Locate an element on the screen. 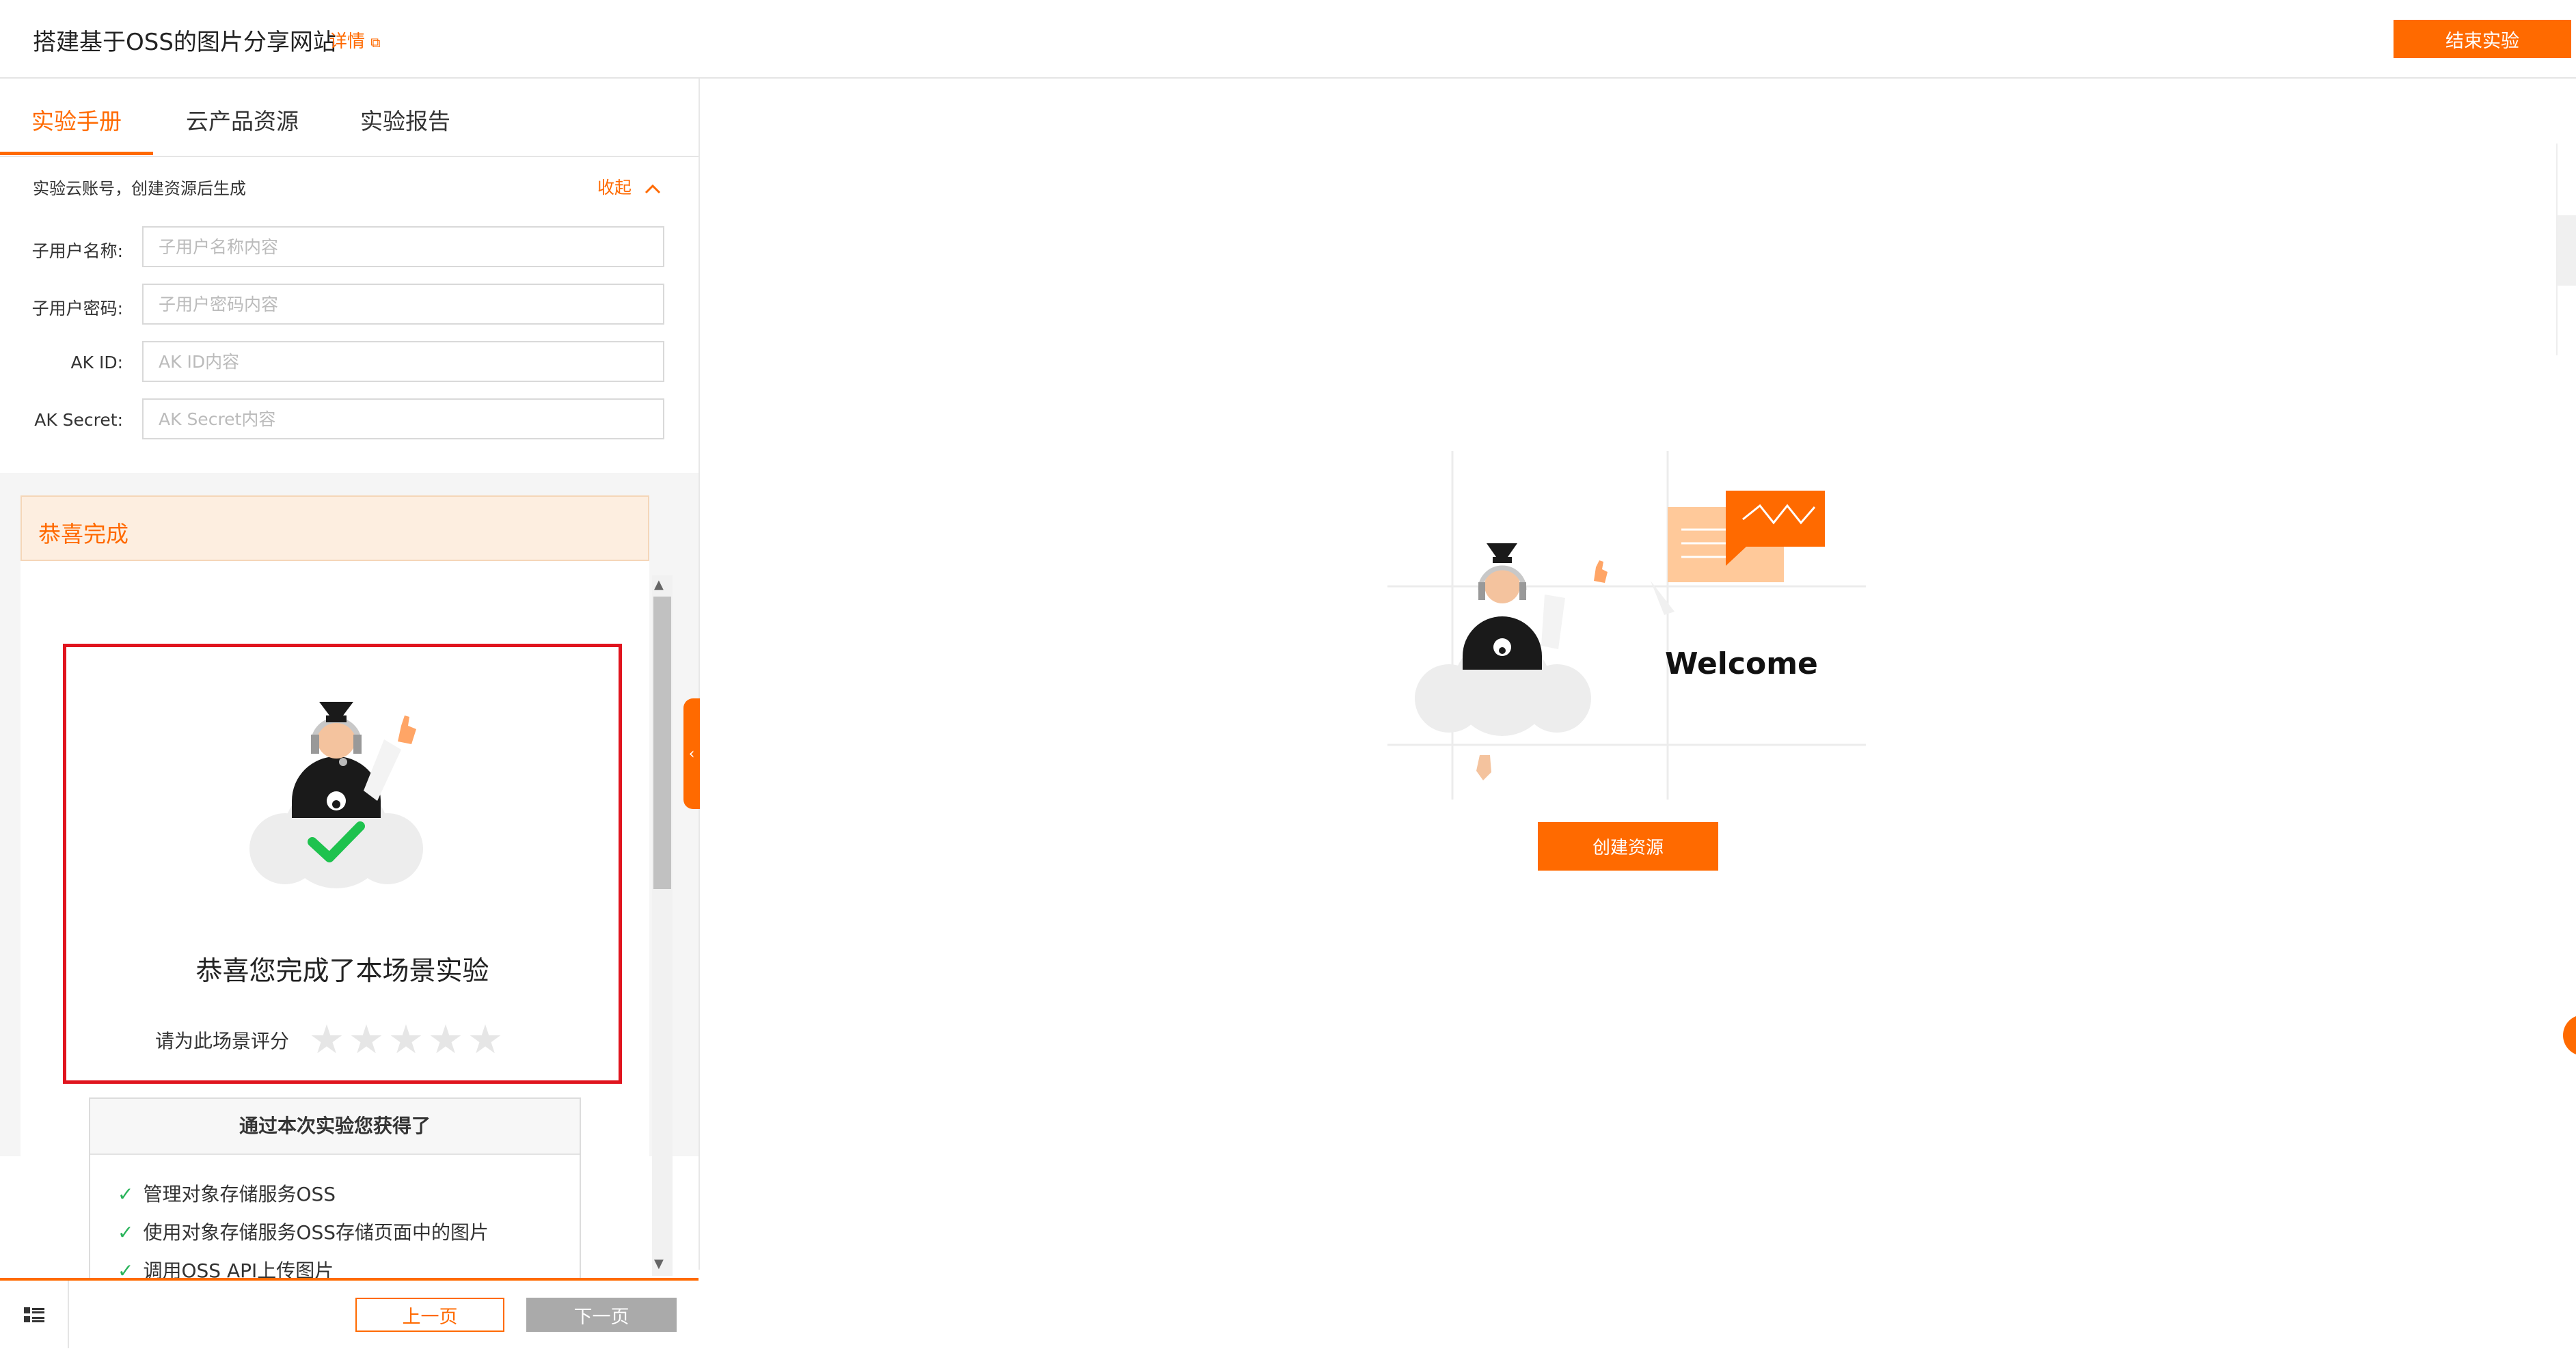 Image resolution: width=2576 pixels, height=1351 pixels. right-edge-tab is located at coordinates (2567, 251).